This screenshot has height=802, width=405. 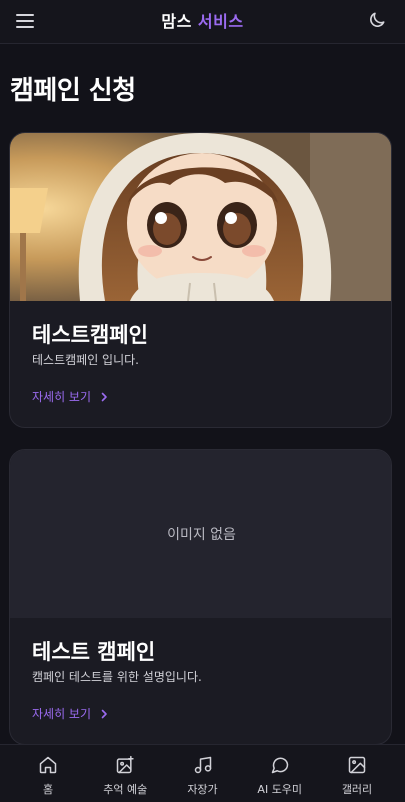 I want to click on campaign-title: 테스트 캠페인, so click(x=94, y=652).